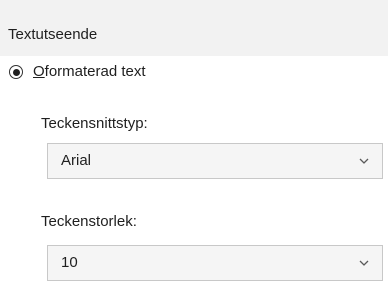 The image size is (388, 286). What do you see at coordinates (215, 161) in the screenshot?
I see `font-type-dropdown: Arial` at bounding box center [215, 161].